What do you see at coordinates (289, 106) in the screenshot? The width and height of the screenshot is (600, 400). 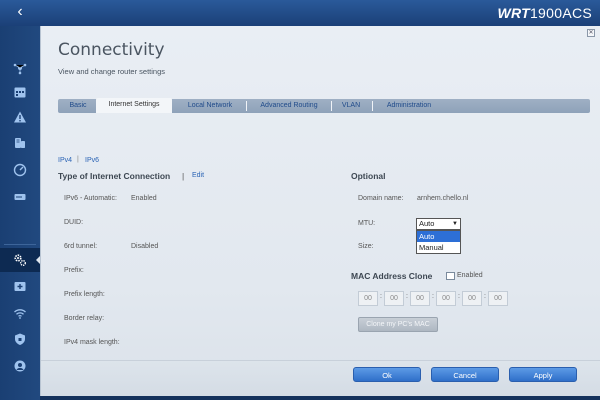 I see `tab-advanced-routing: Advanced Routing` at bounding box center [289, 106].